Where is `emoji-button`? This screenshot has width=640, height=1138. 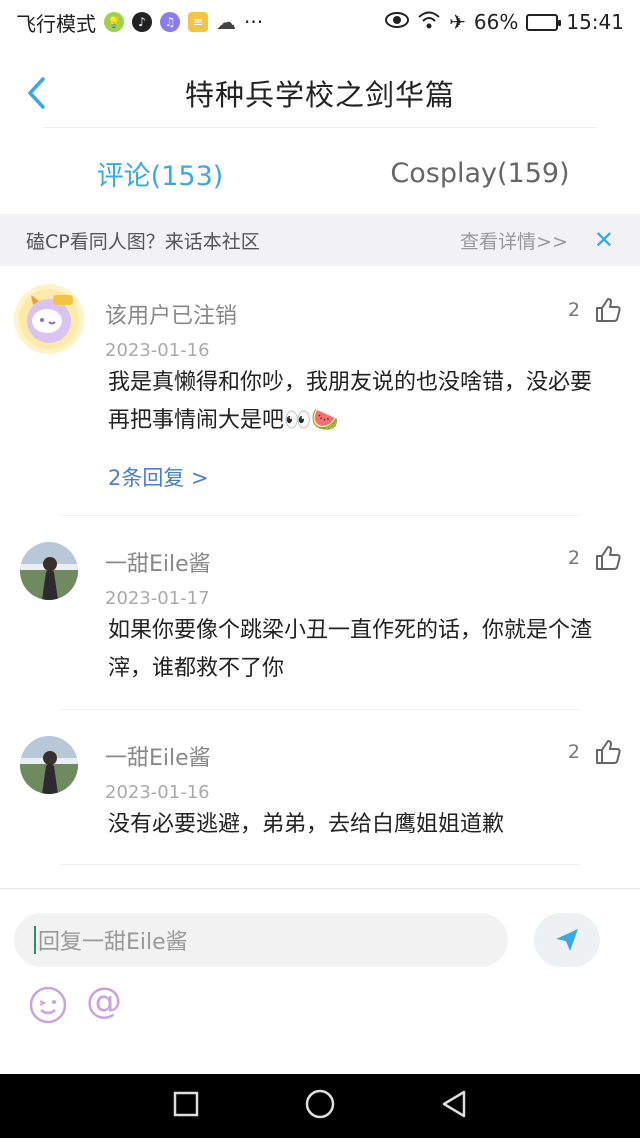 emoji-button is located at coordinates (48, 1005).